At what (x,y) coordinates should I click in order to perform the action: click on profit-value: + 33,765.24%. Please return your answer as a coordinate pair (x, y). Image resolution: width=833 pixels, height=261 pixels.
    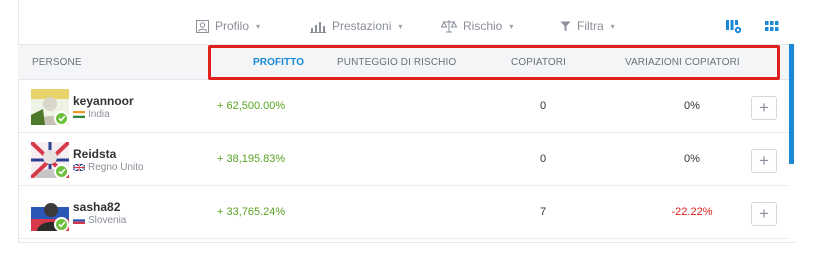
    Looking at the image, I should click on (251, 212).